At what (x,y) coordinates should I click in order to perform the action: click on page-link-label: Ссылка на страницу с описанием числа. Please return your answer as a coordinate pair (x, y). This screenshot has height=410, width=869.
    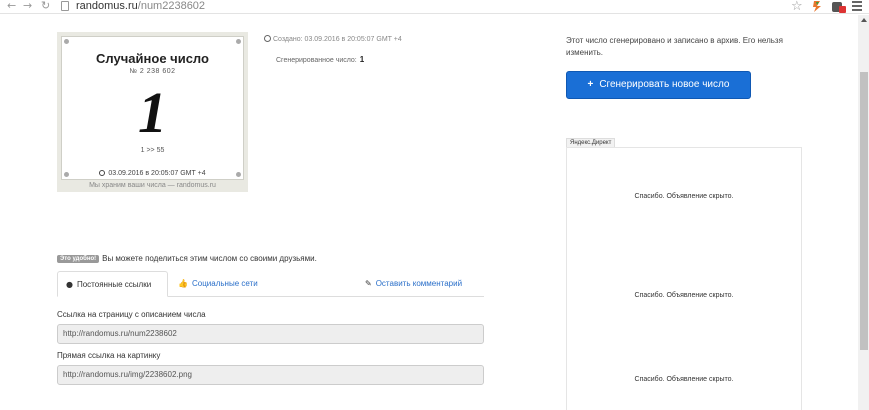
    Looking at the image, I should click on (131, 314).